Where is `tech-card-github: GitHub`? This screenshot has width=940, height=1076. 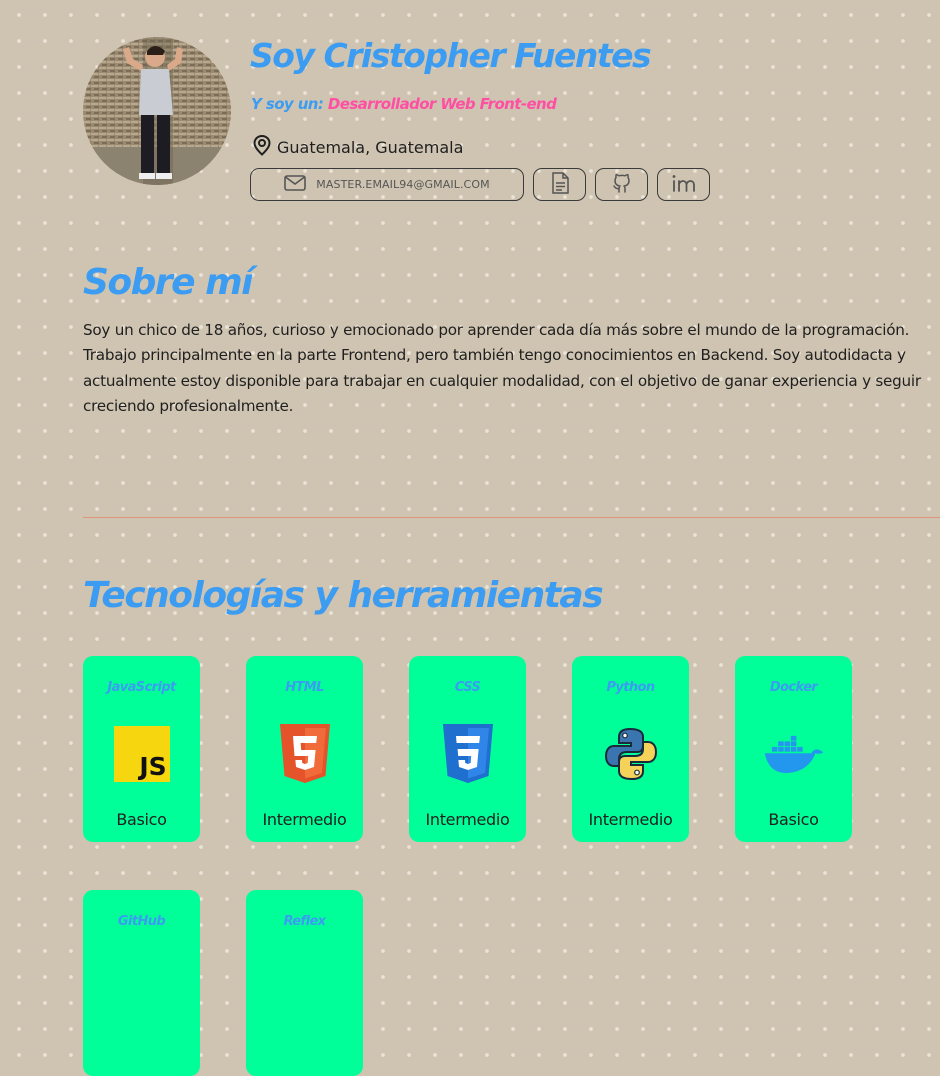
tech-card-github: GitHub is located at coordinates (141, 983).